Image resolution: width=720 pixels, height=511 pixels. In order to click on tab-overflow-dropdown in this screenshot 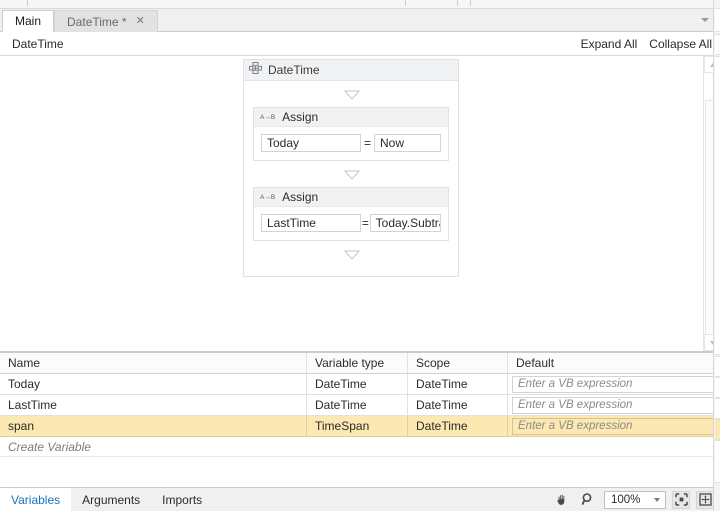, I will do `click(705, 20)`.